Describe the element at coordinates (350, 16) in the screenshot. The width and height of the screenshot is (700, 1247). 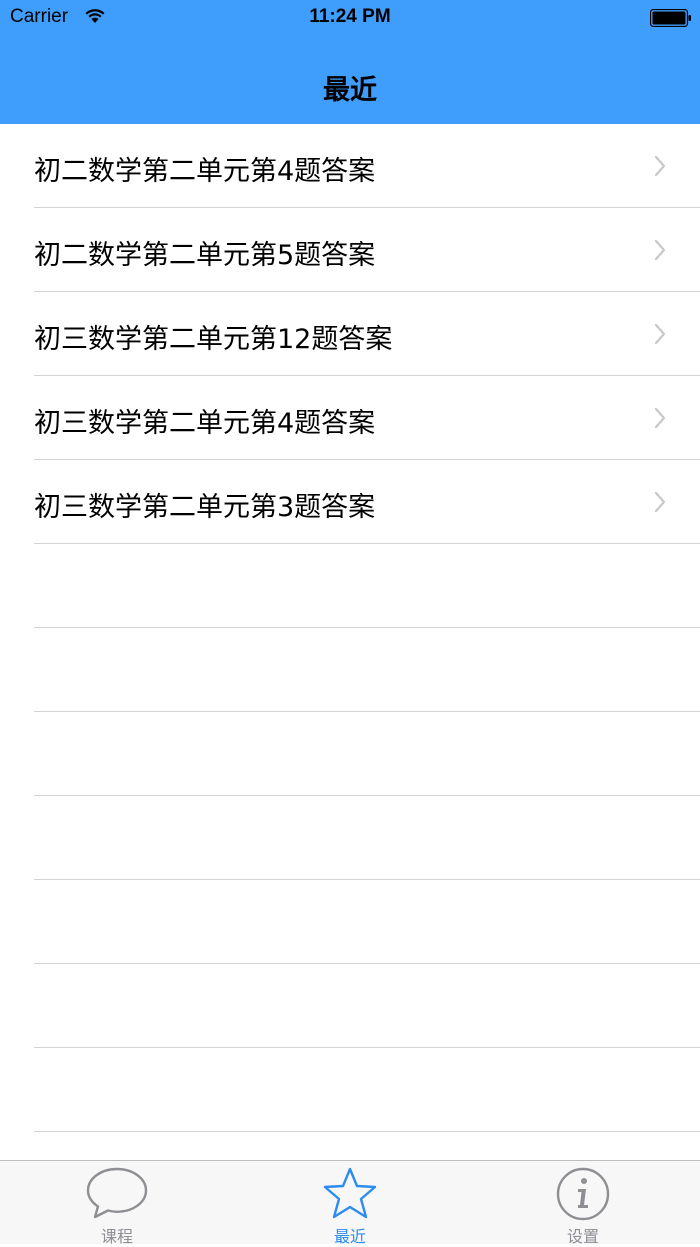
I see `status-time: 11:24 PM` at that location.